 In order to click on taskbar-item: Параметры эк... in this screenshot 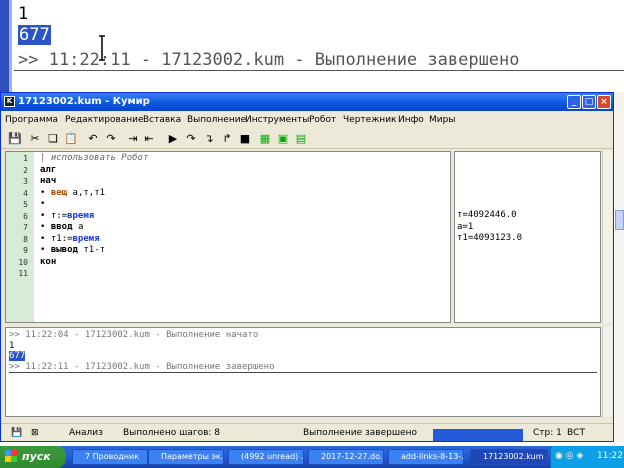, I will do `click(186, 457)`.